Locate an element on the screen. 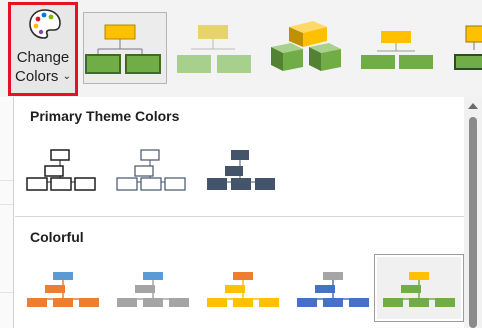 The image size is (482, 328). primary-option-dark-1-outline is located at coordinates (65, 171).